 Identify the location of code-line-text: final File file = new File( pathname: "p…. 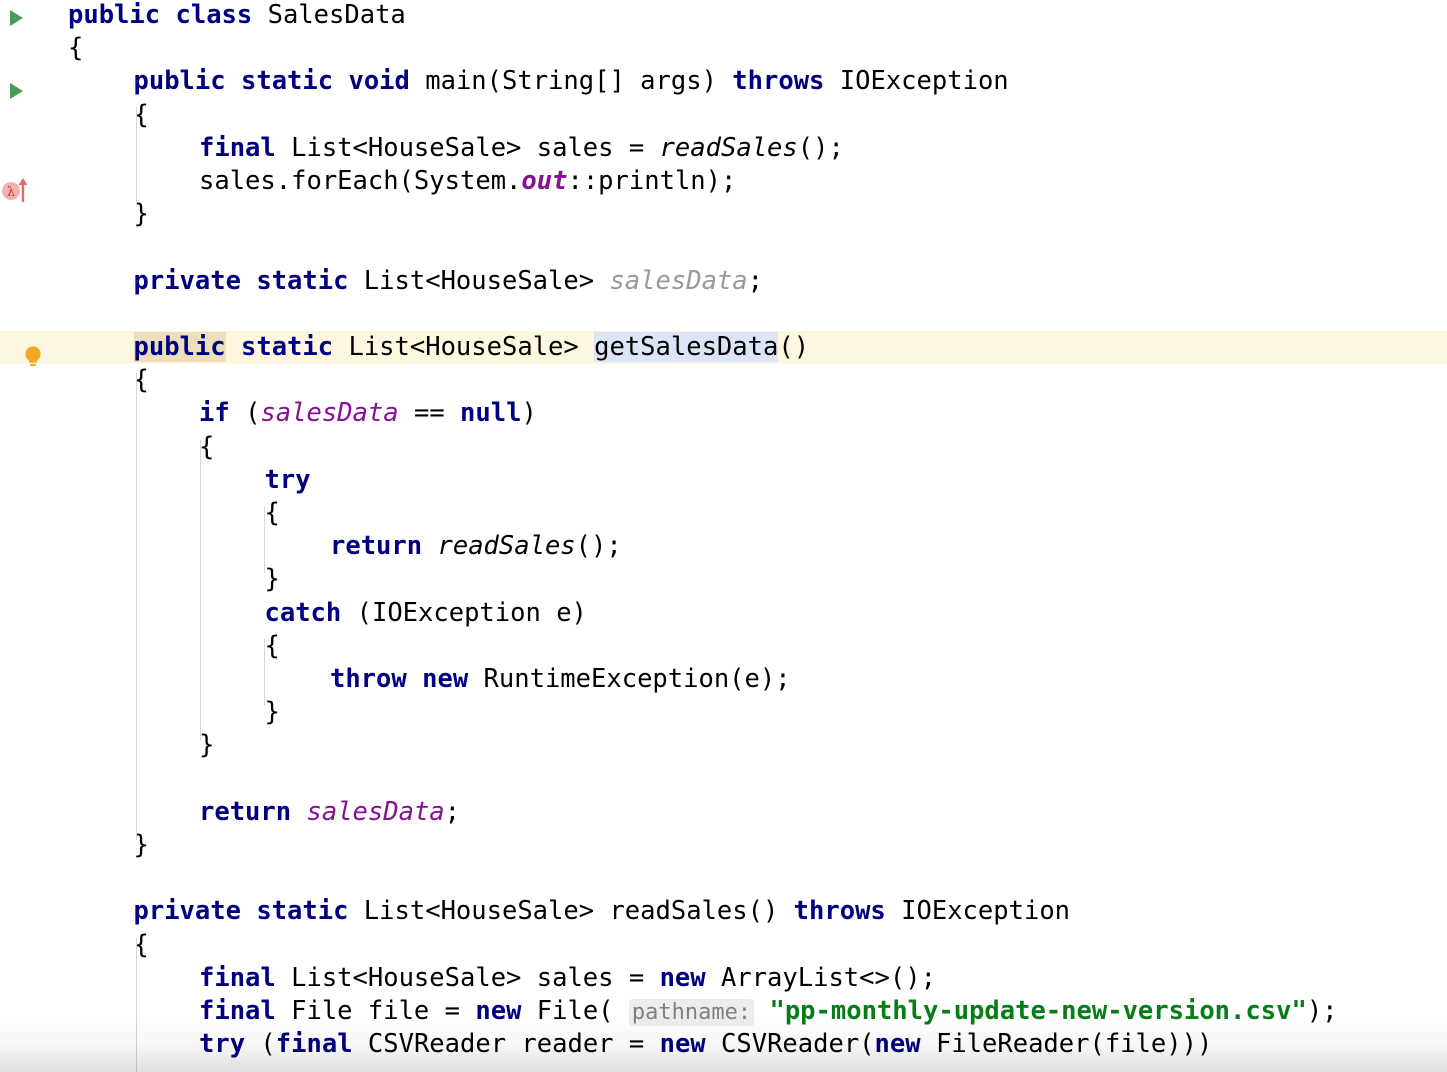
(768, 1012).